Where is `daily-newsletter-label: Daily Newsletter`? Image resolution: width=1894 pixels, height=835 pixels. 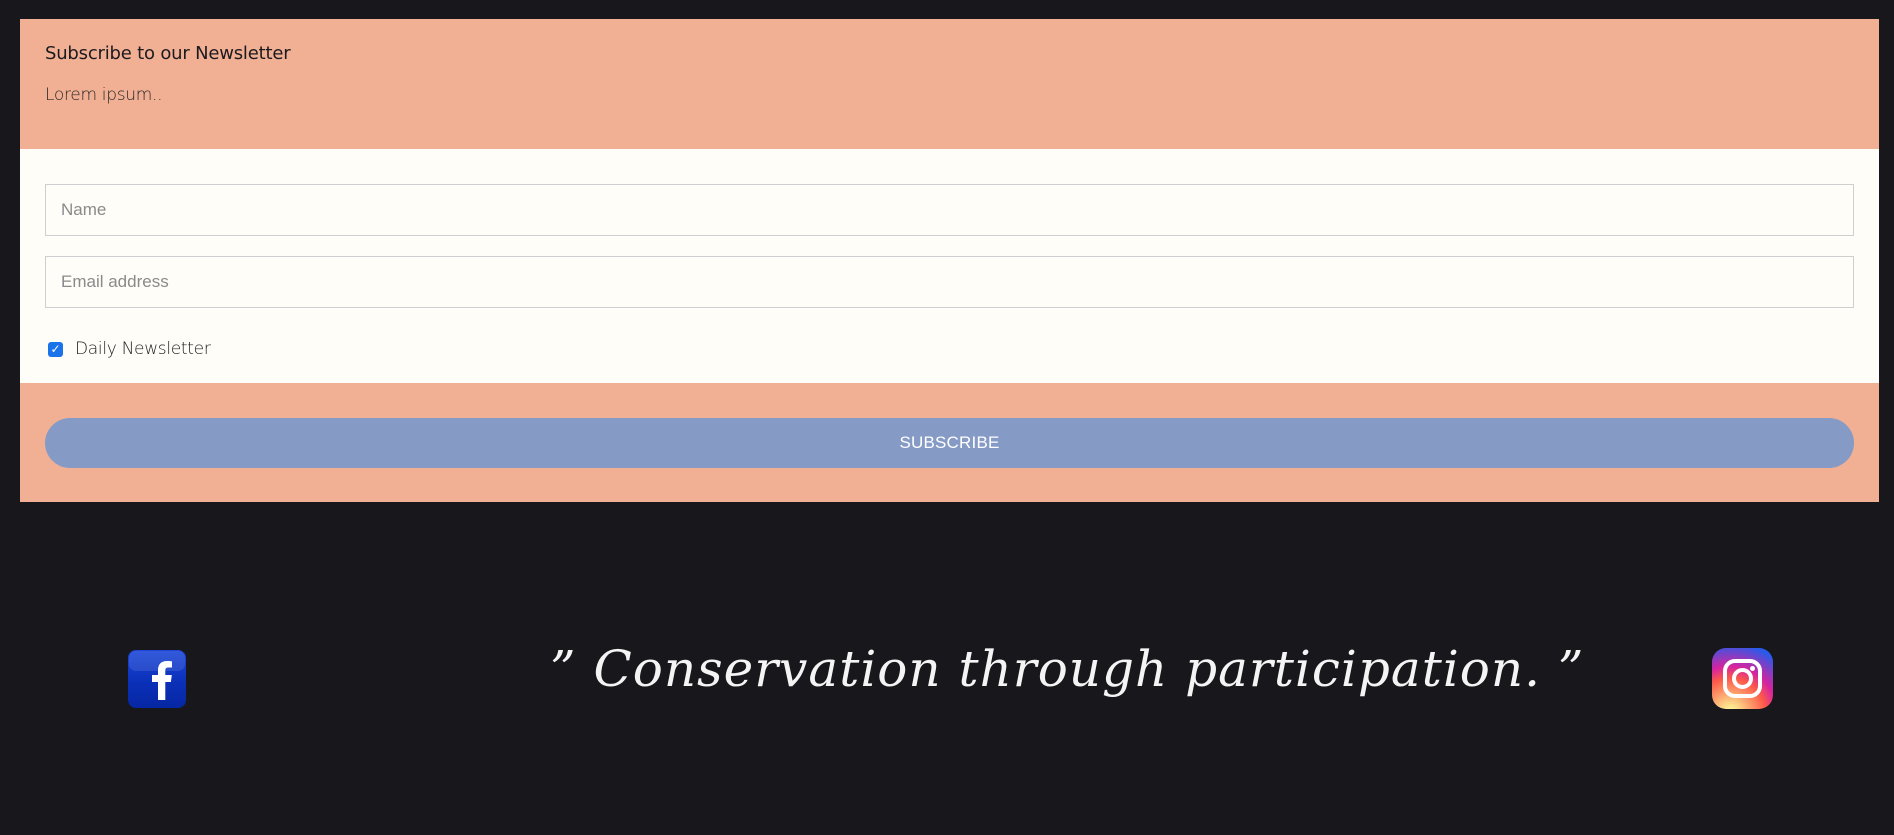
daily-newsletter-label: Daily Newsletter is located at coordinates (143, 349).